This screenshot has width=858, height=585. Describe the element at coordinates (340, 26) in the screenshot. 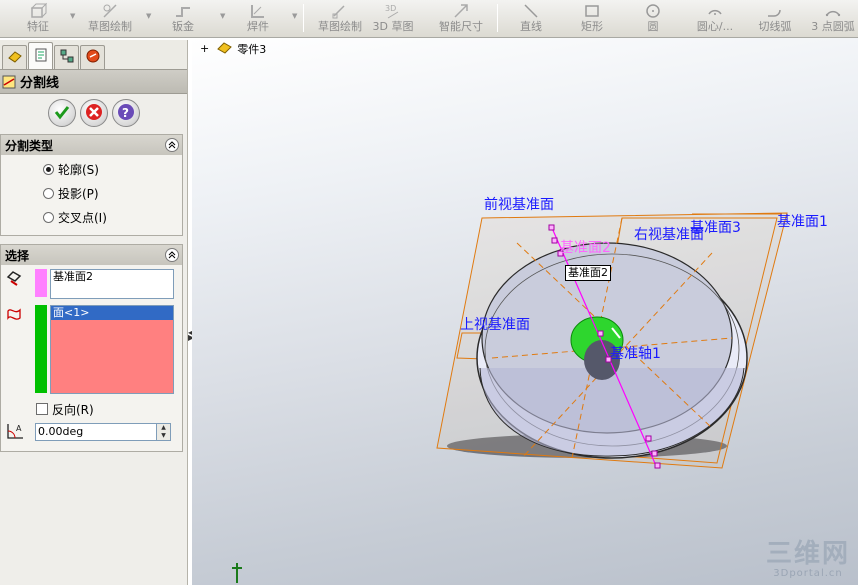

I see `sketch-label: 草图绘制` at that location.